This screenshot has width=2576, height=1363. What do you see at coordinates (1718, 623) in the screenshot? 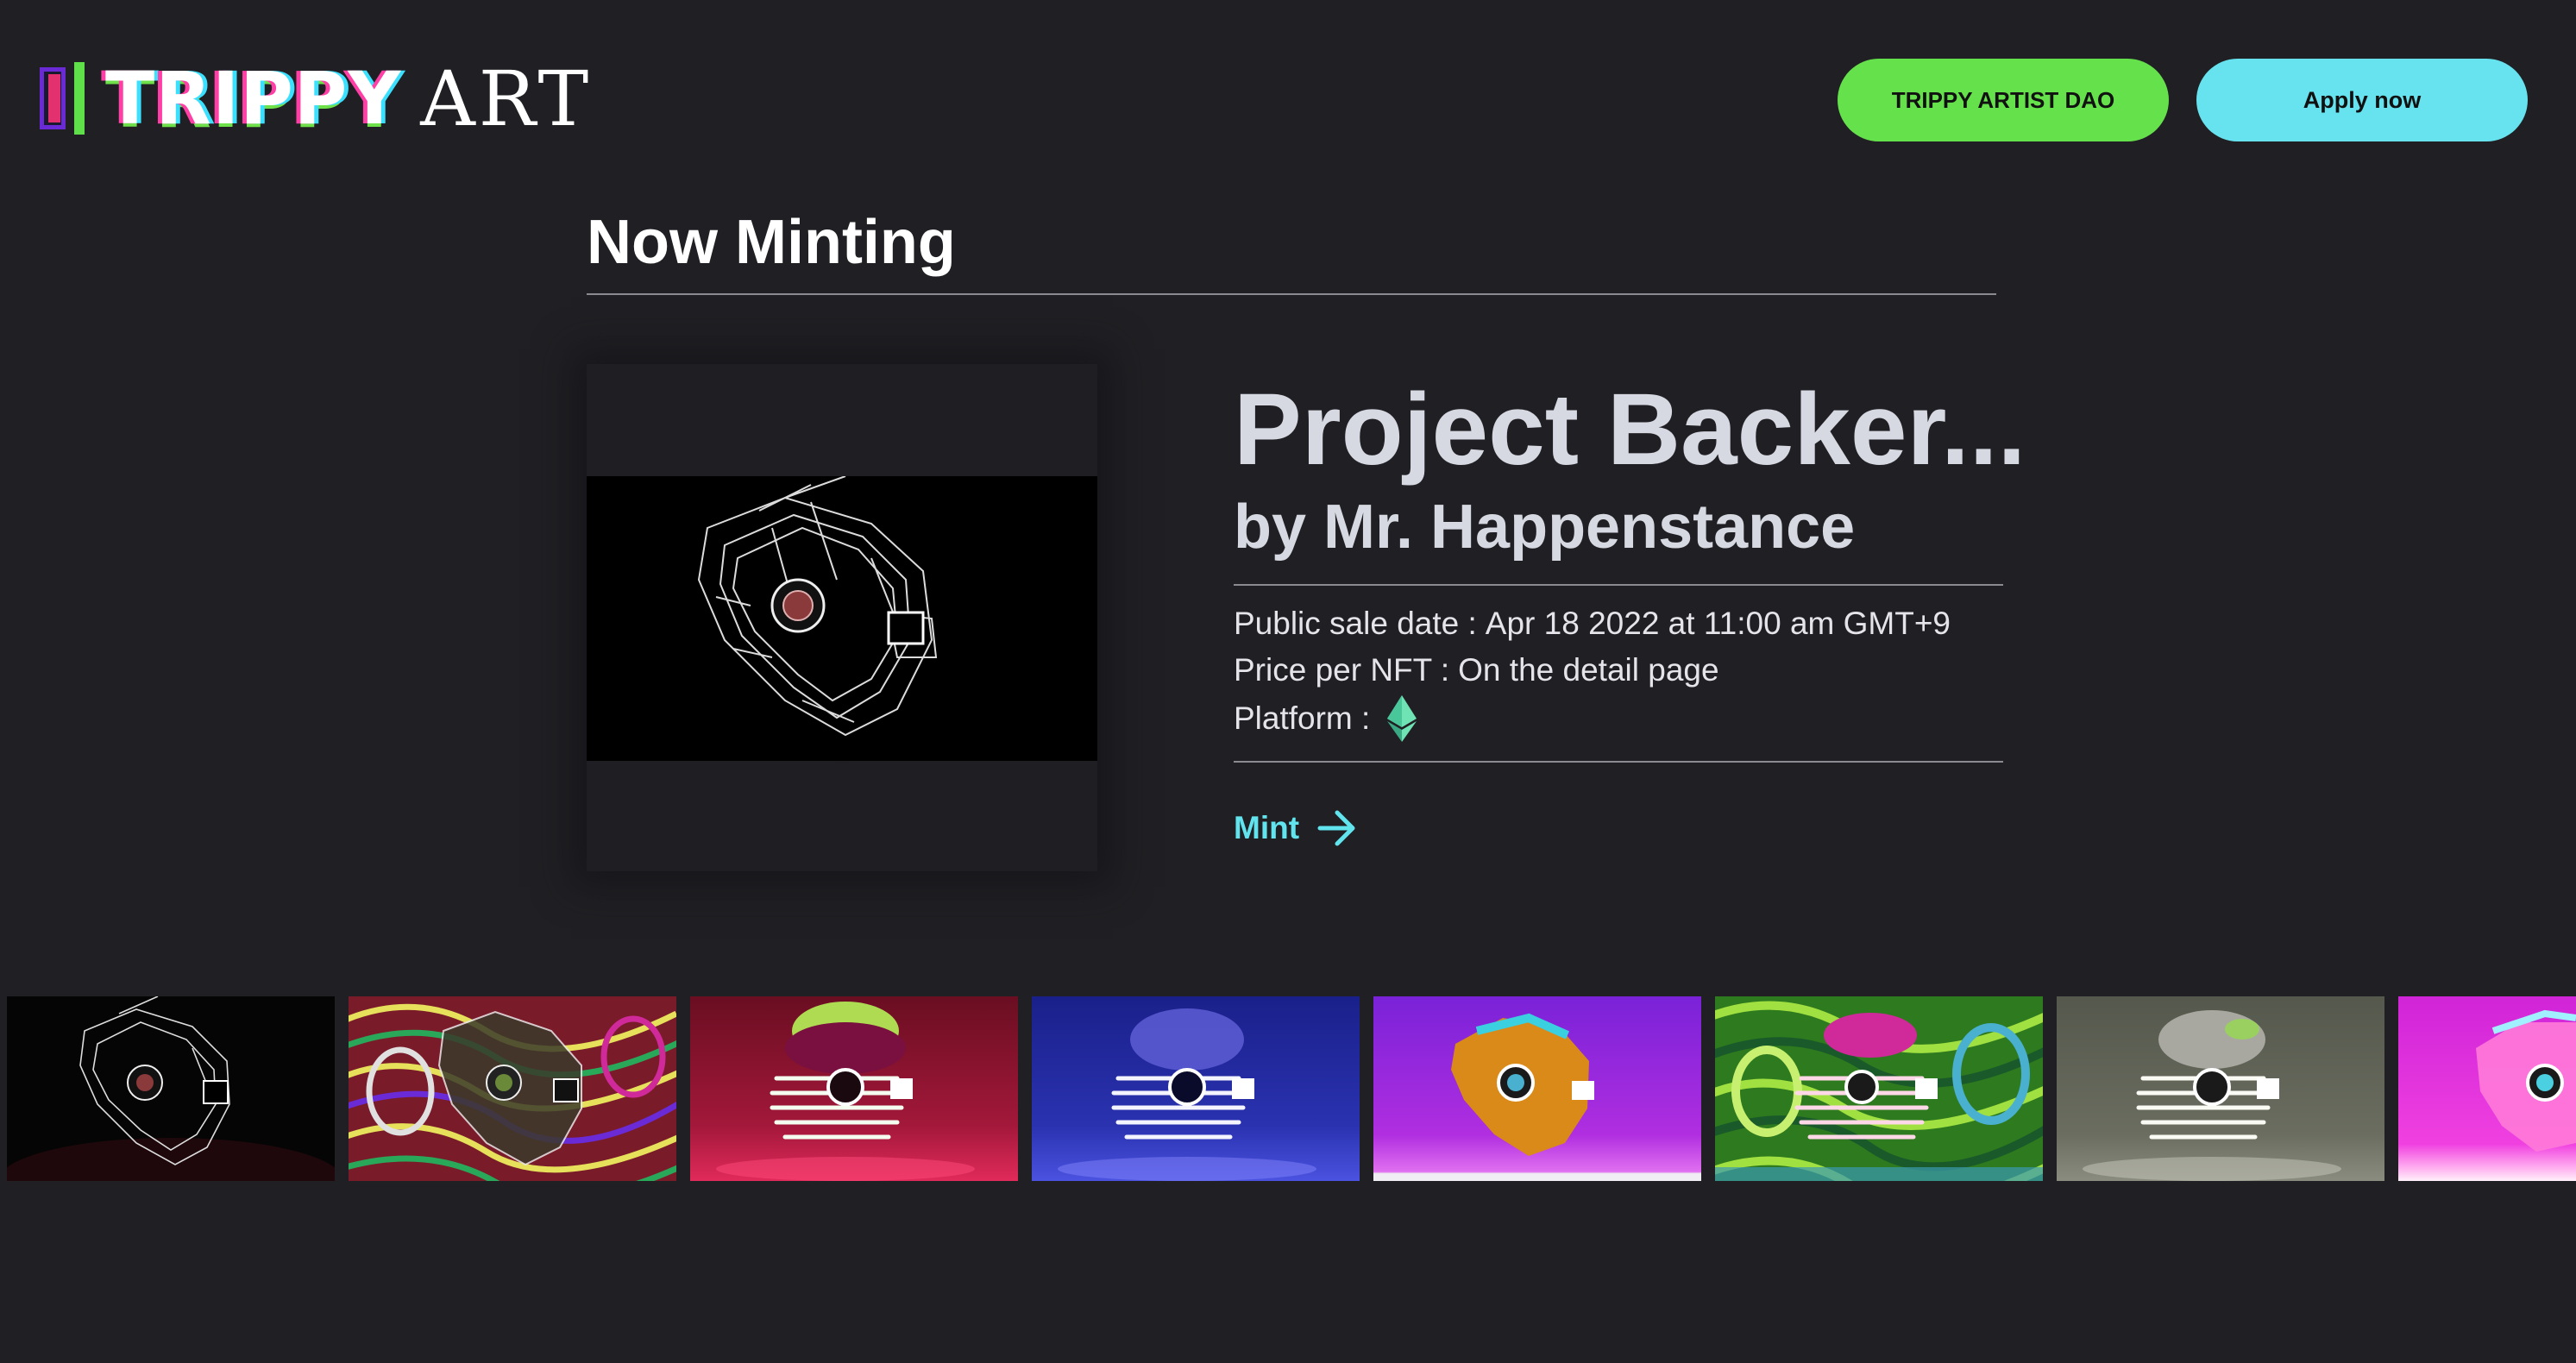
I see `public-sale-value: Apr 18 2022 at 11:00 am GMT+9` at bounding box center [1718, 623].